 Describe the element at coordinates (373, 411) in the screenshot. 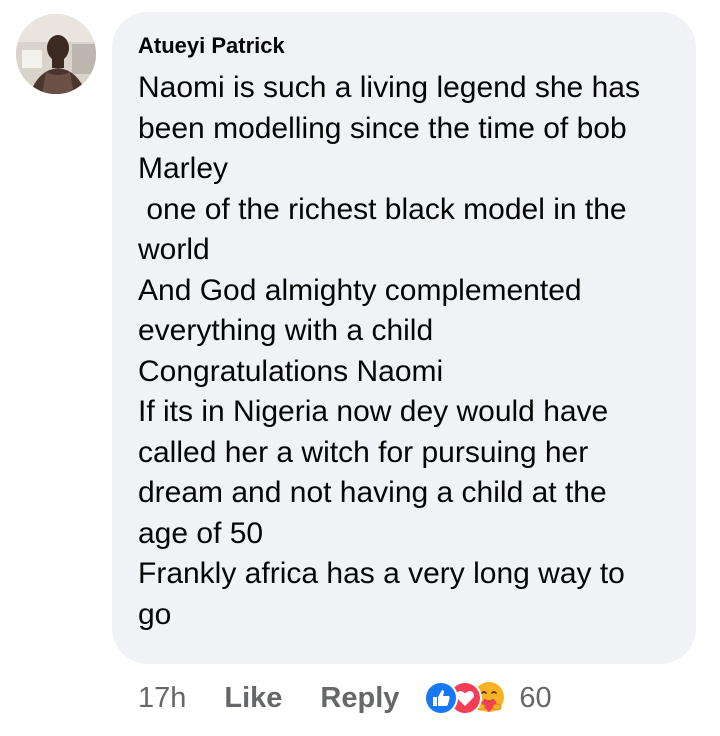

I see `comment-text-line: If its in Nigeria now dey would have` at that location.